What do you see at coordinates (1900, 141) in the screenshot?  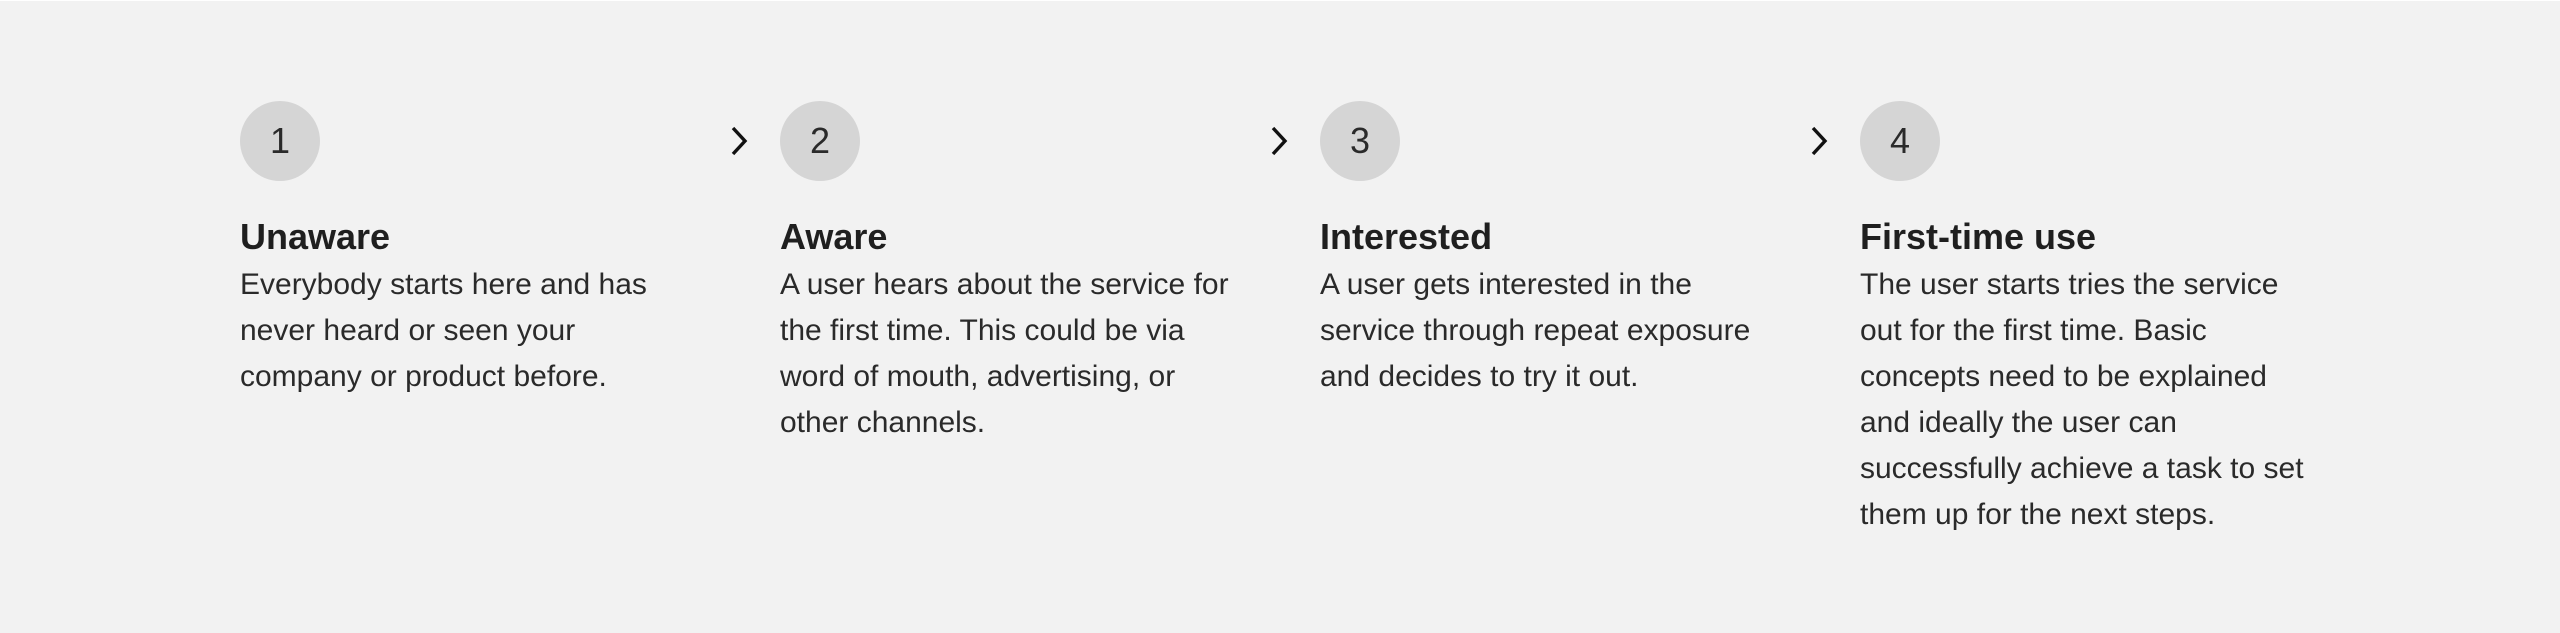 I see `step-number-badge: 4` at bounding box center [1900, 141].